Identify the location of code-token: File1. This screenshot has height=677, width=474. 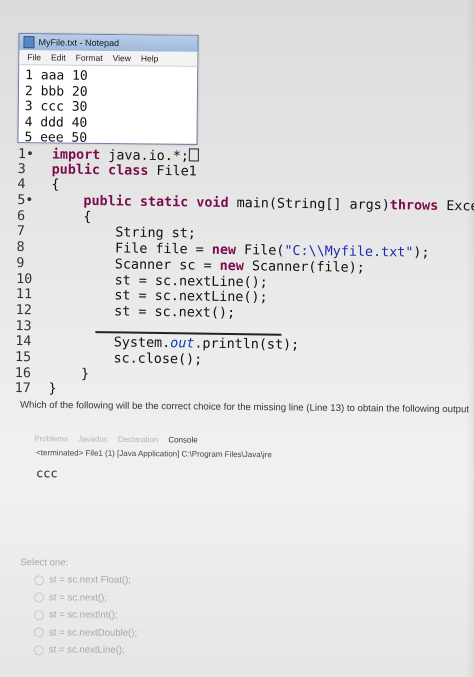
(172, 171).